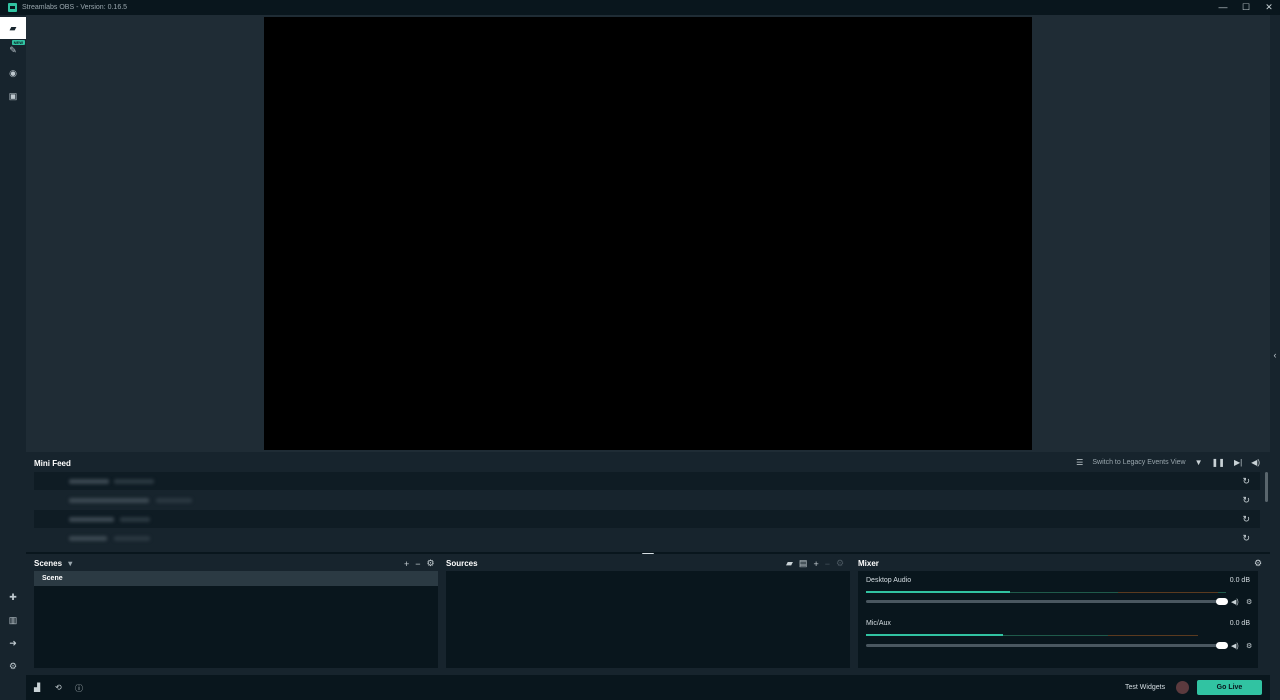 This screenshot has height=700, width=1280. I want to click on new-badge: NEW, so click(18, 42).